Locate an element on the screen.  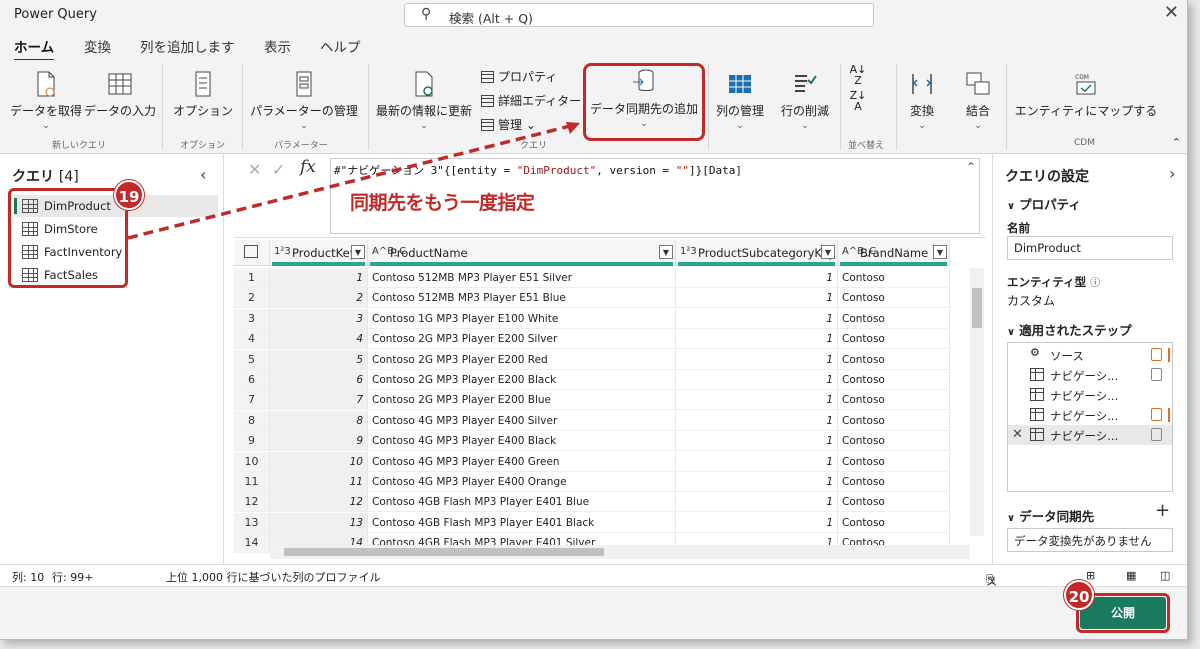
step-badge-20: 20 is located at coordinates (1079, 595).